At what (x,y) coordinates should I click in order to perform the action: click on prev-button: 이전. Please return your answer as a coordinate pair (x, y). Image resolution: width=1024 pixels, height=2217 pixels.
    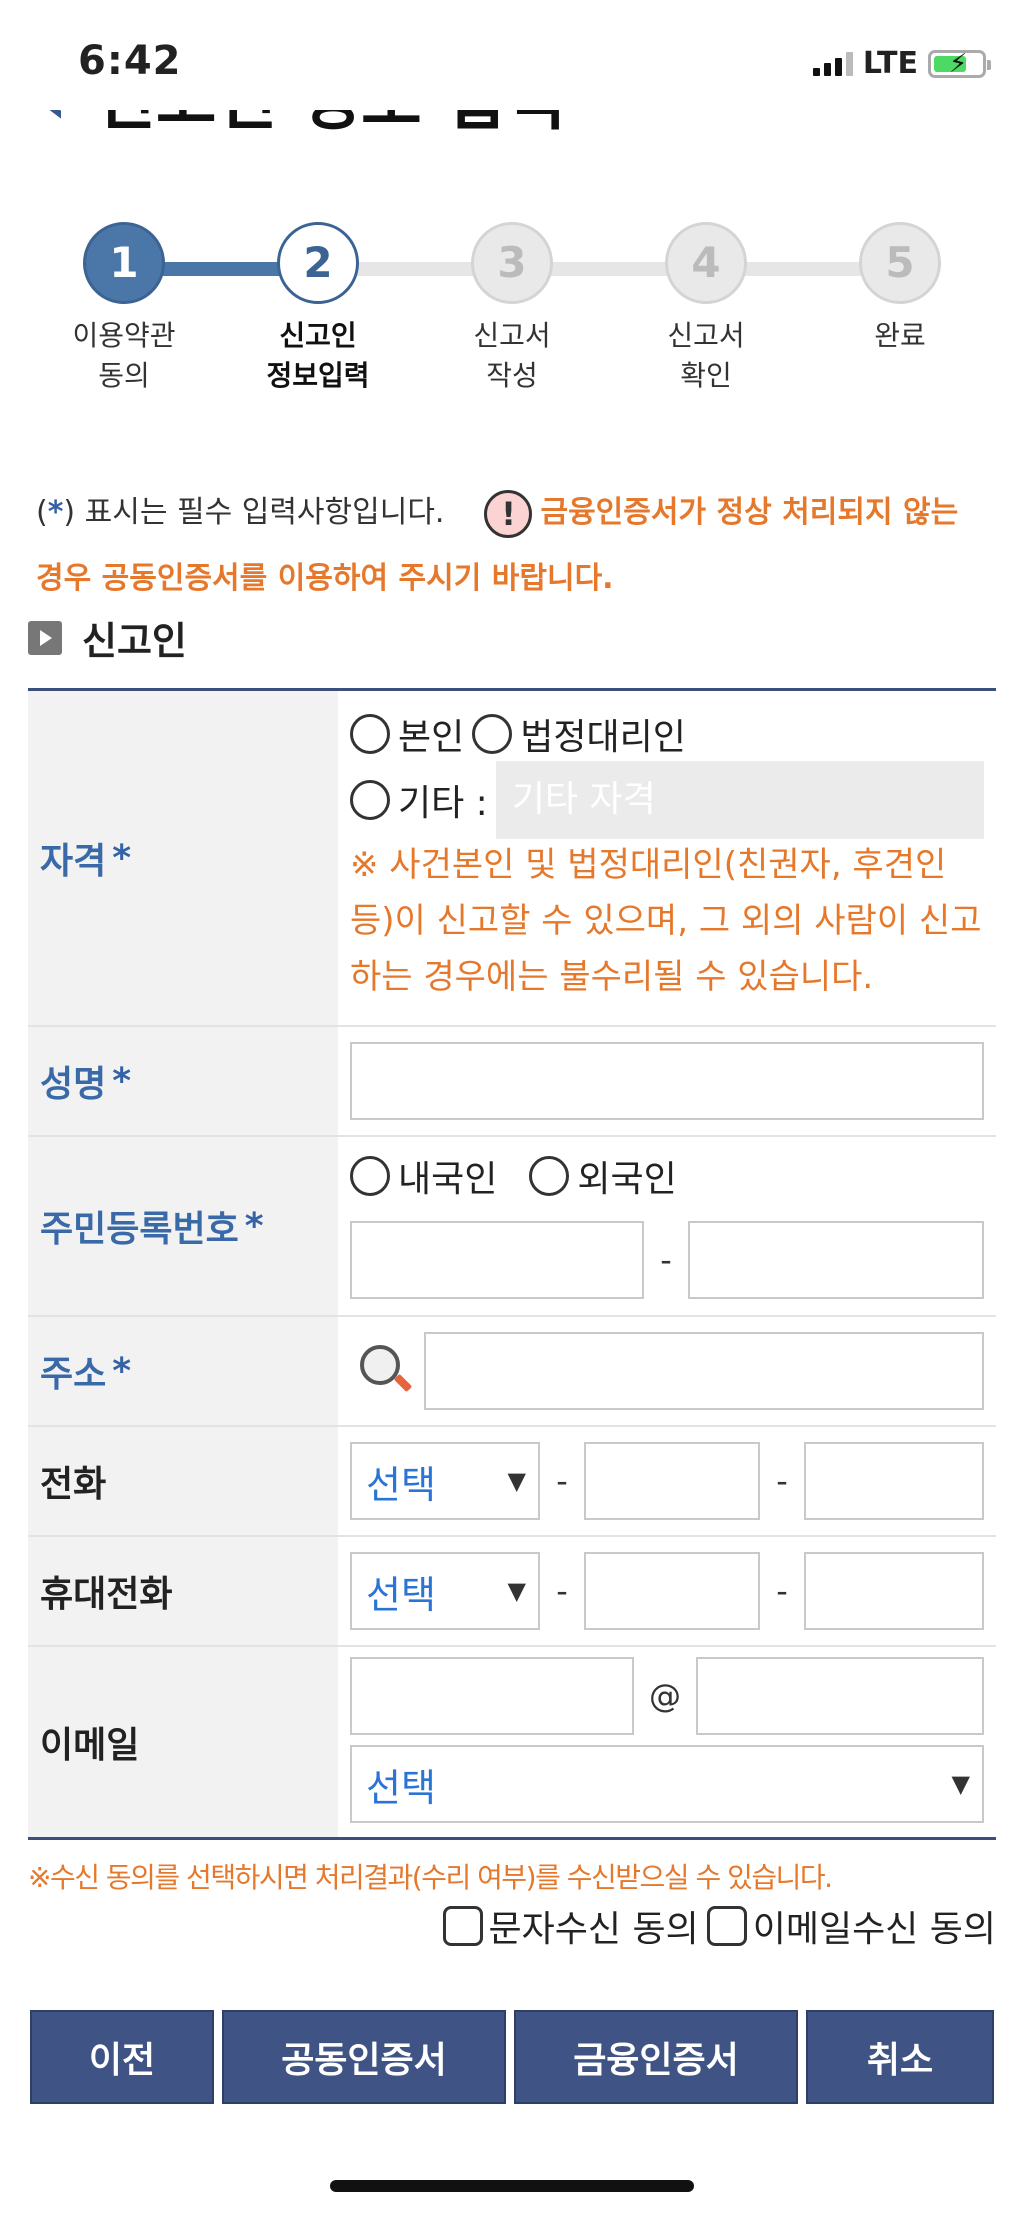
    Looking at the image, I should click on (122, 2057).